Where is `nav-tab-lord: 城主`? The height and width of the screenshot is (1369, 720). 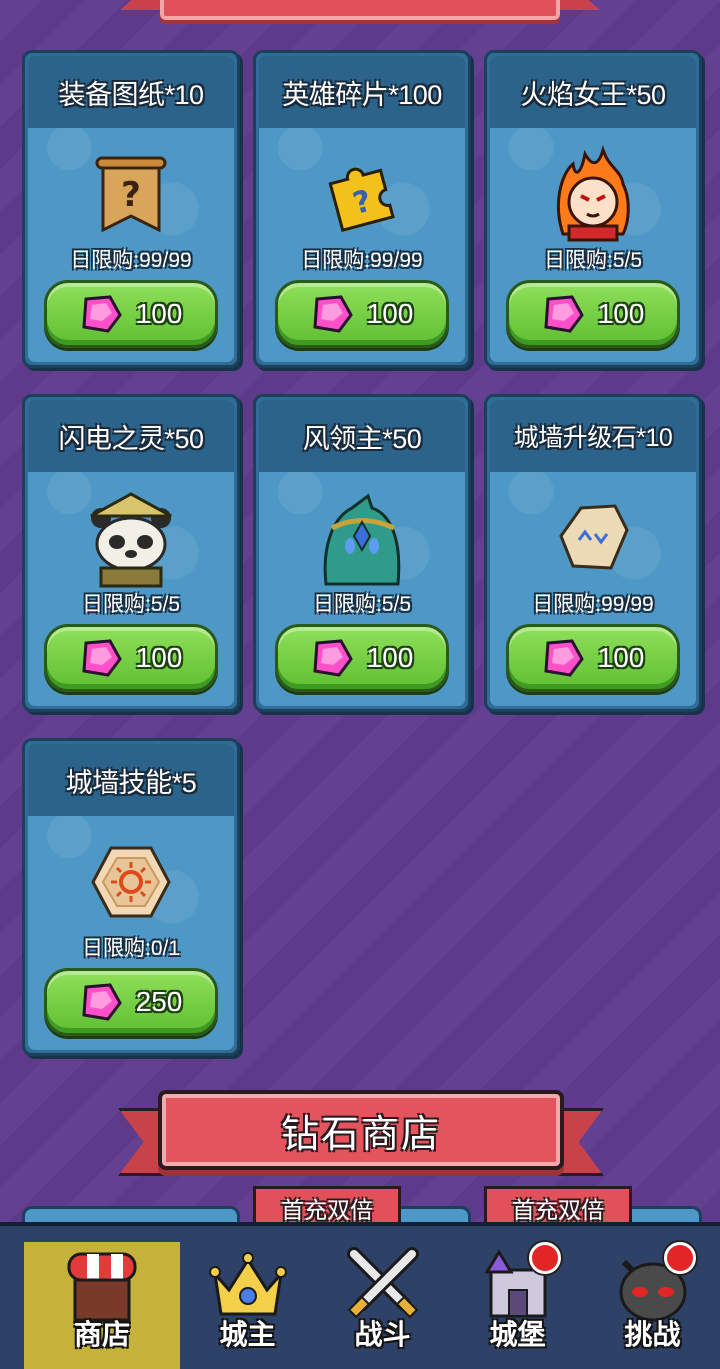
nav-tab-lord: 城主 is located at coordinates (247, 1297).